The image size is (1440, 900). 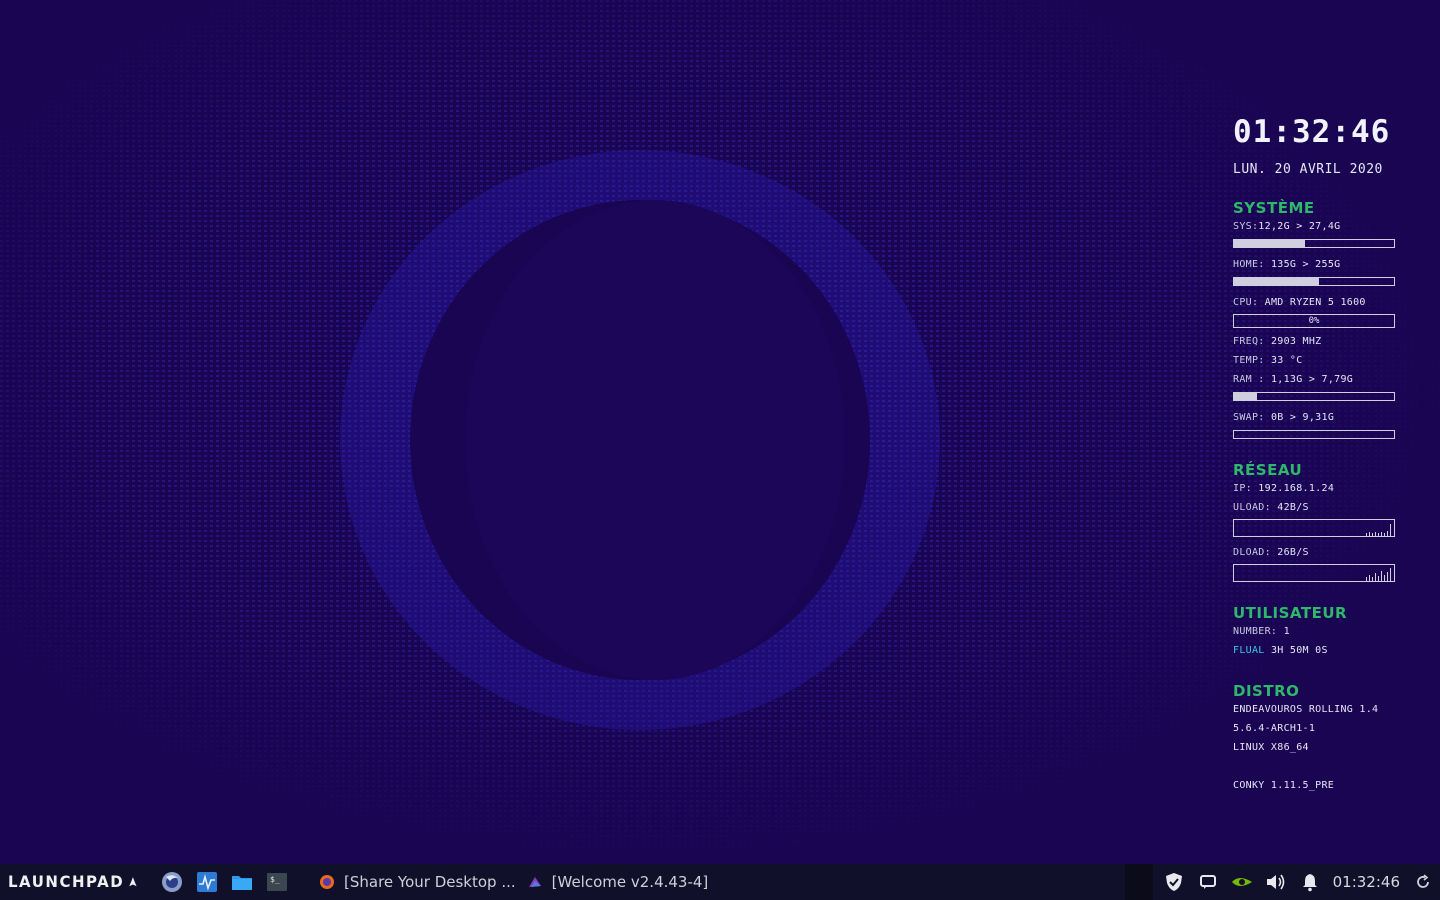 I want to click on session-user: FLUAL, so click(x=1249, y=650).